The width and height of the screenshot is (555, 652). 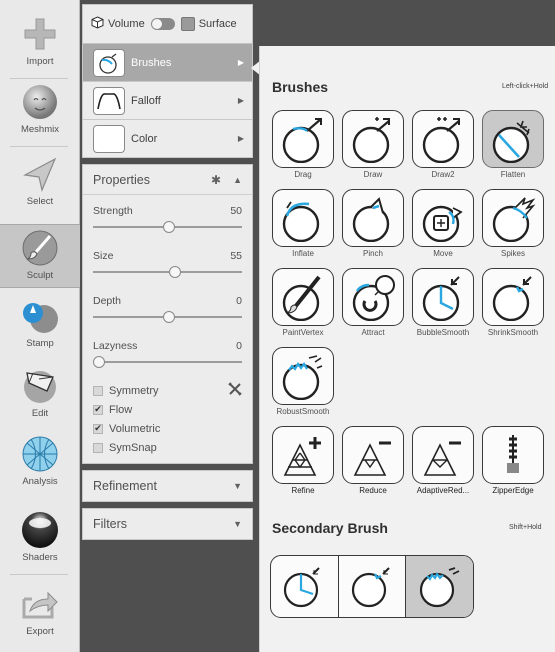 I want to click on meshmix-label: Meshmix, so click(x=39, y=129).